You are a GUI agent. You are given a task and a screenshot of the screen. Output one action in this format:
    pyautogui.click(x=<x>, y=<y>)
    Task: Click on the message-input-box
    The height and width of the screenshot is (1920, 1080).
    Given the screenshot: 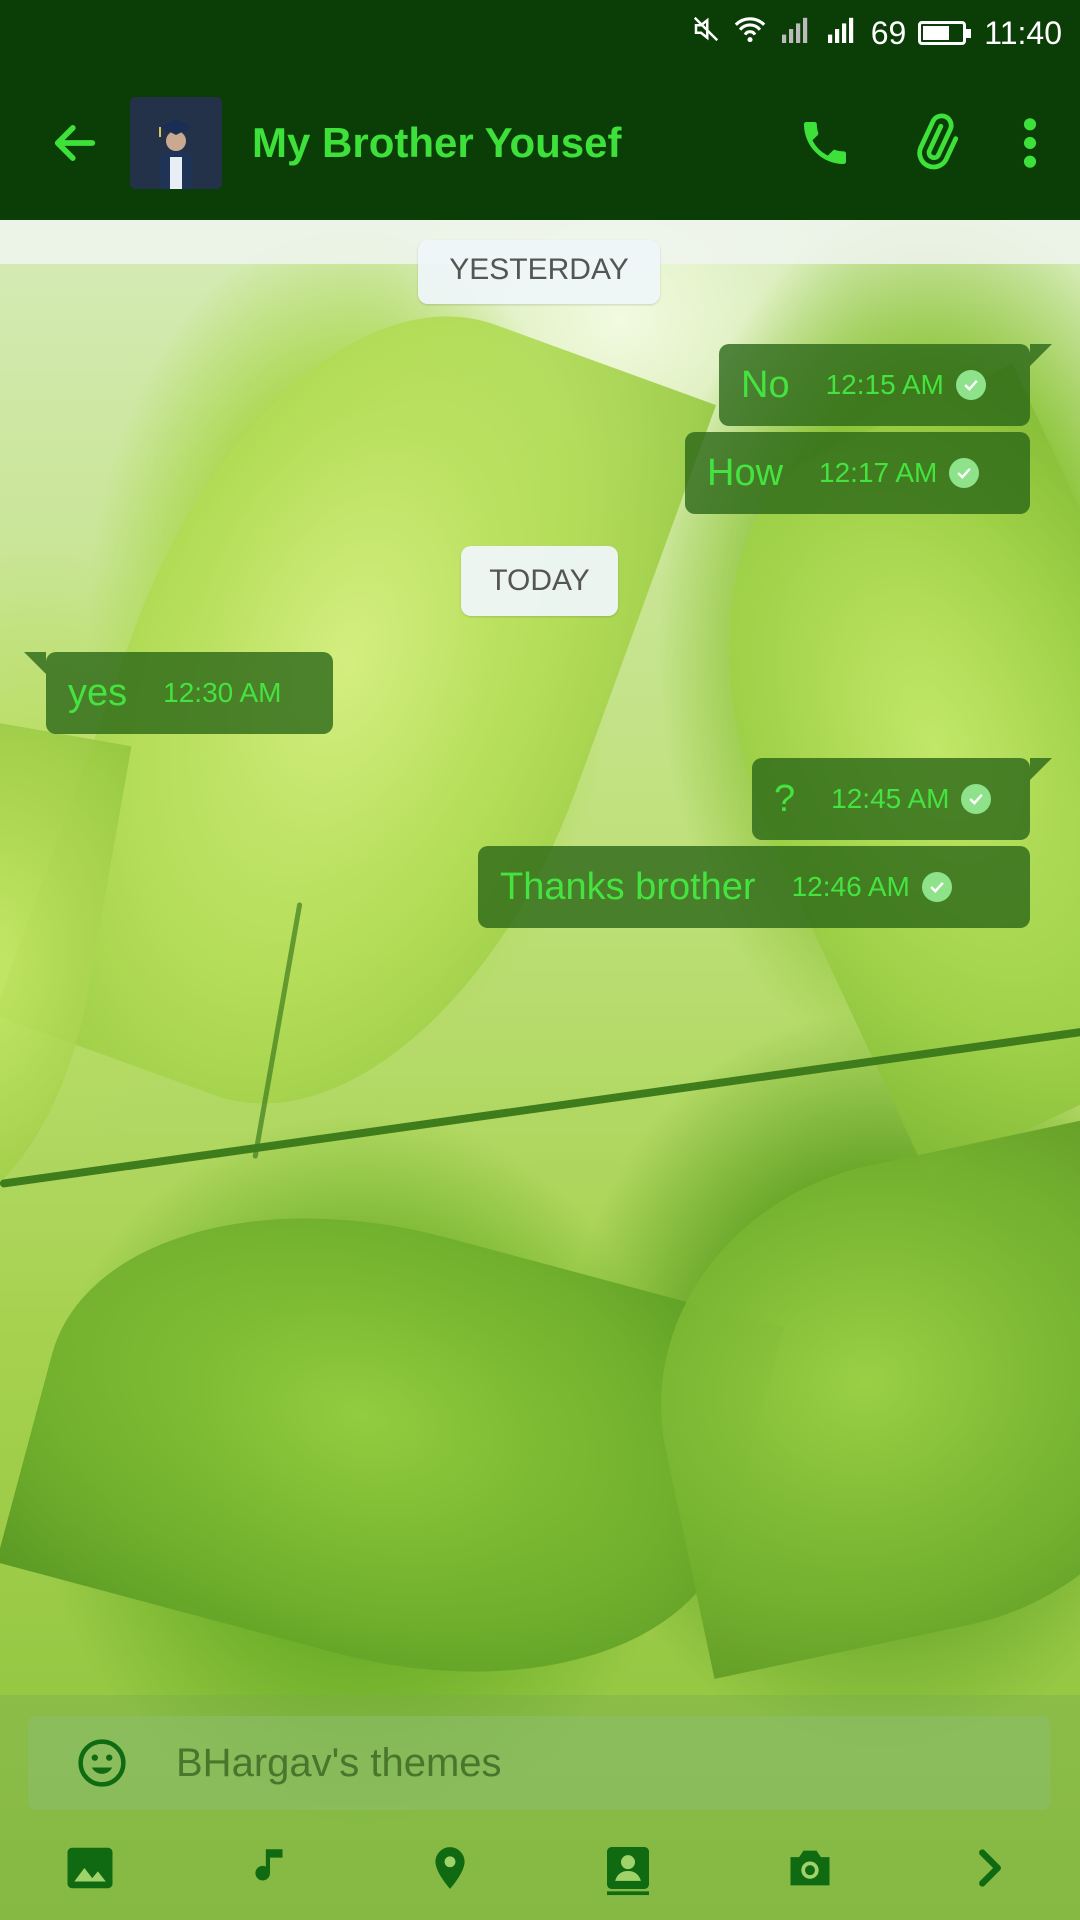 What is the action you would take?
    pyautogui.click(x=539, y=1763)
    